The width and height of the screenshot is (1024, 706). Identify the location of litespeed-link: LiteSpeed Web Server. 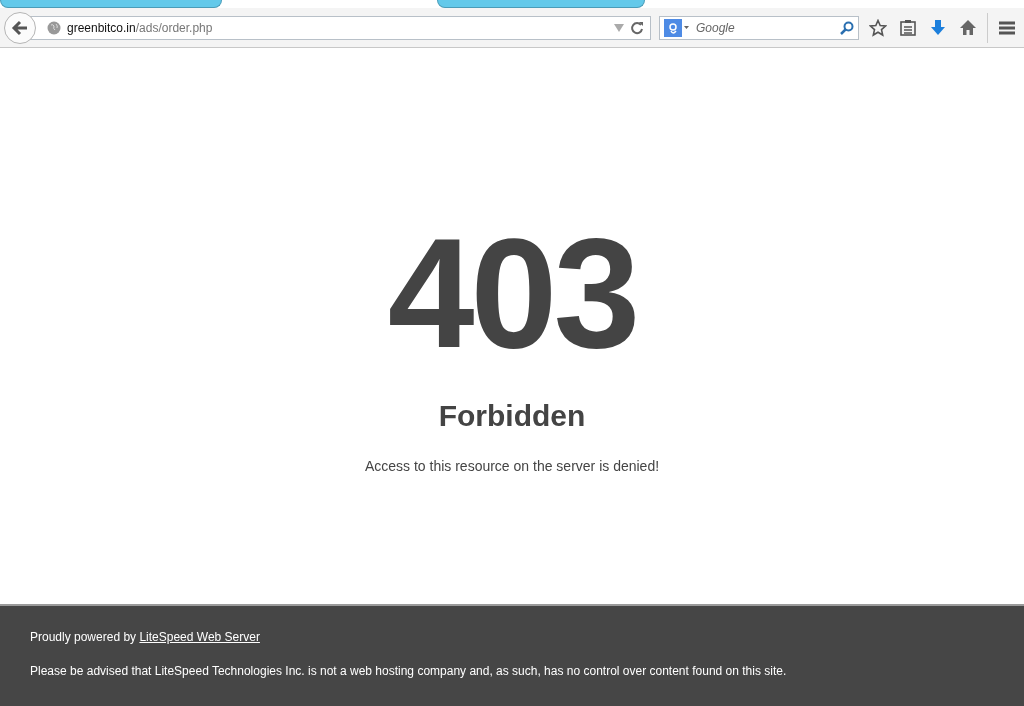
(199, 637).